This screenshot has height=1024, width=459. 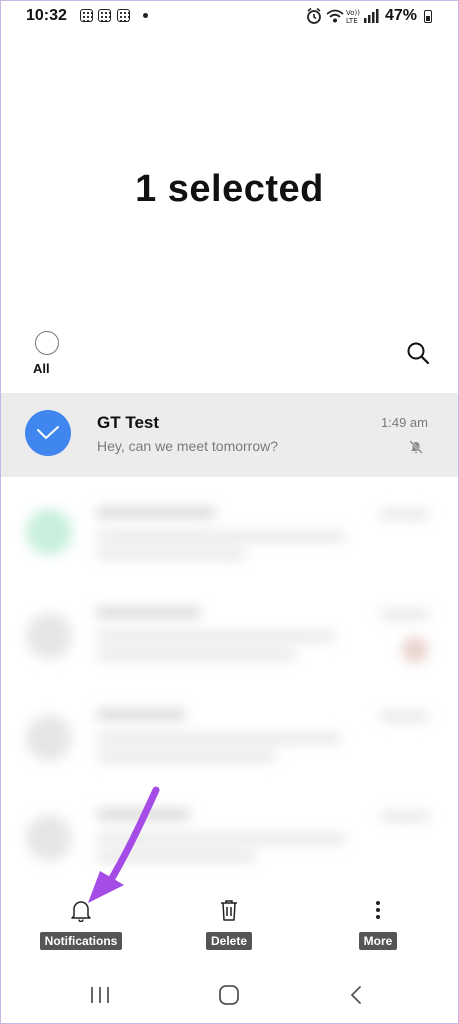 What do you see at coordinates (418, 353) in the screenshot?
I see `search-icon` at bounding box center [418, 353].